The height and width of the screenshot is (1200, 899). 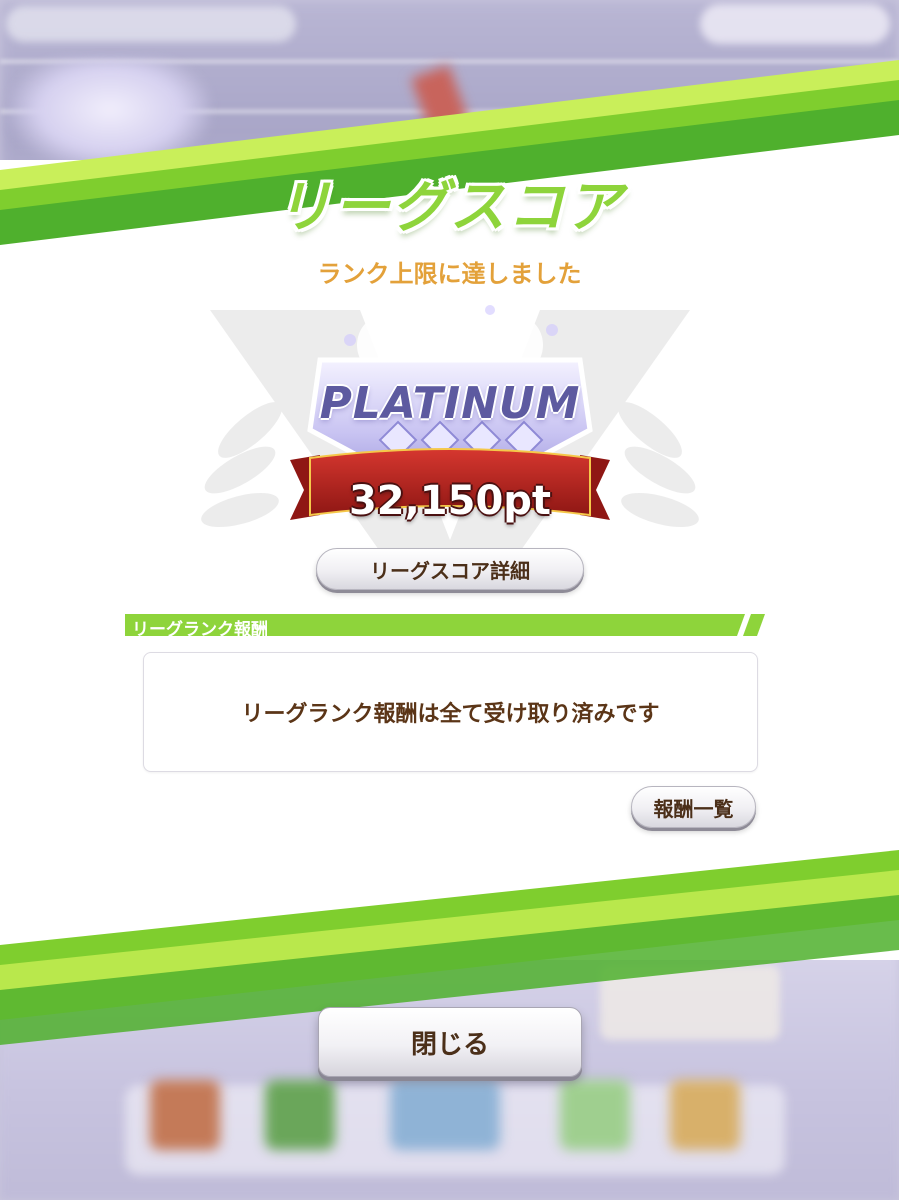 What do you see at coordinates (795, 24) in the screenshot?
I see `background-currency-pill` at bounding box center [795, 24].